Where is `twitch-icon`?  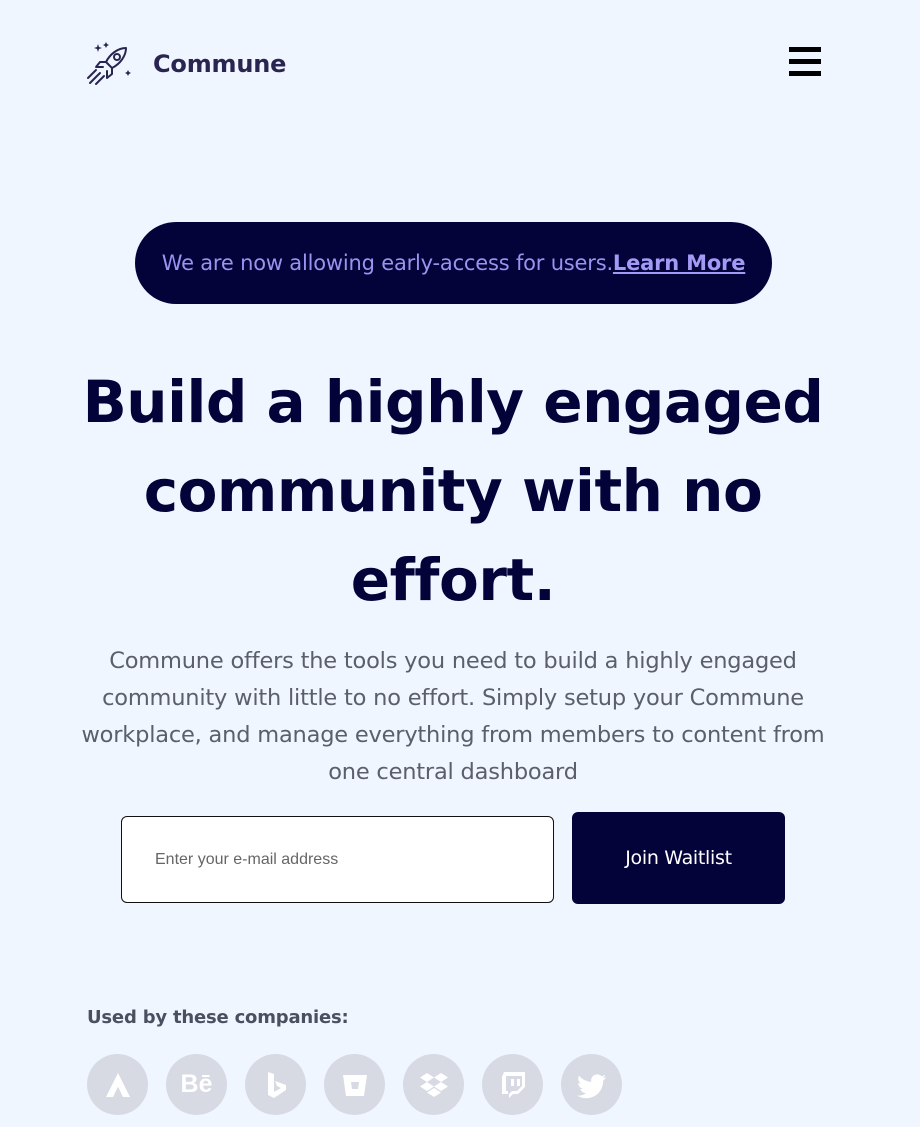 twitch-icon is located at coordinates (512, 1084).